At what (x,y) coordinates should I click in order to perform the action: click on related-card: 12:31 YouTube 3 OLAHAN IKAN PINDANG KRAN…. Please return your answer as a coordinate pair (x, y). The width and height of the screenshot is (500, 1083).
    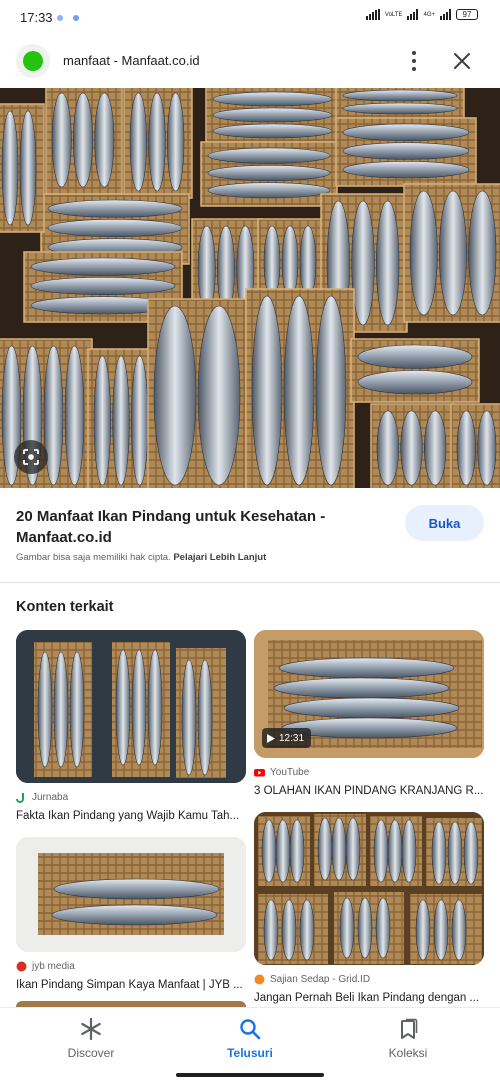
    Looking at the image, I should click on (369, 713).